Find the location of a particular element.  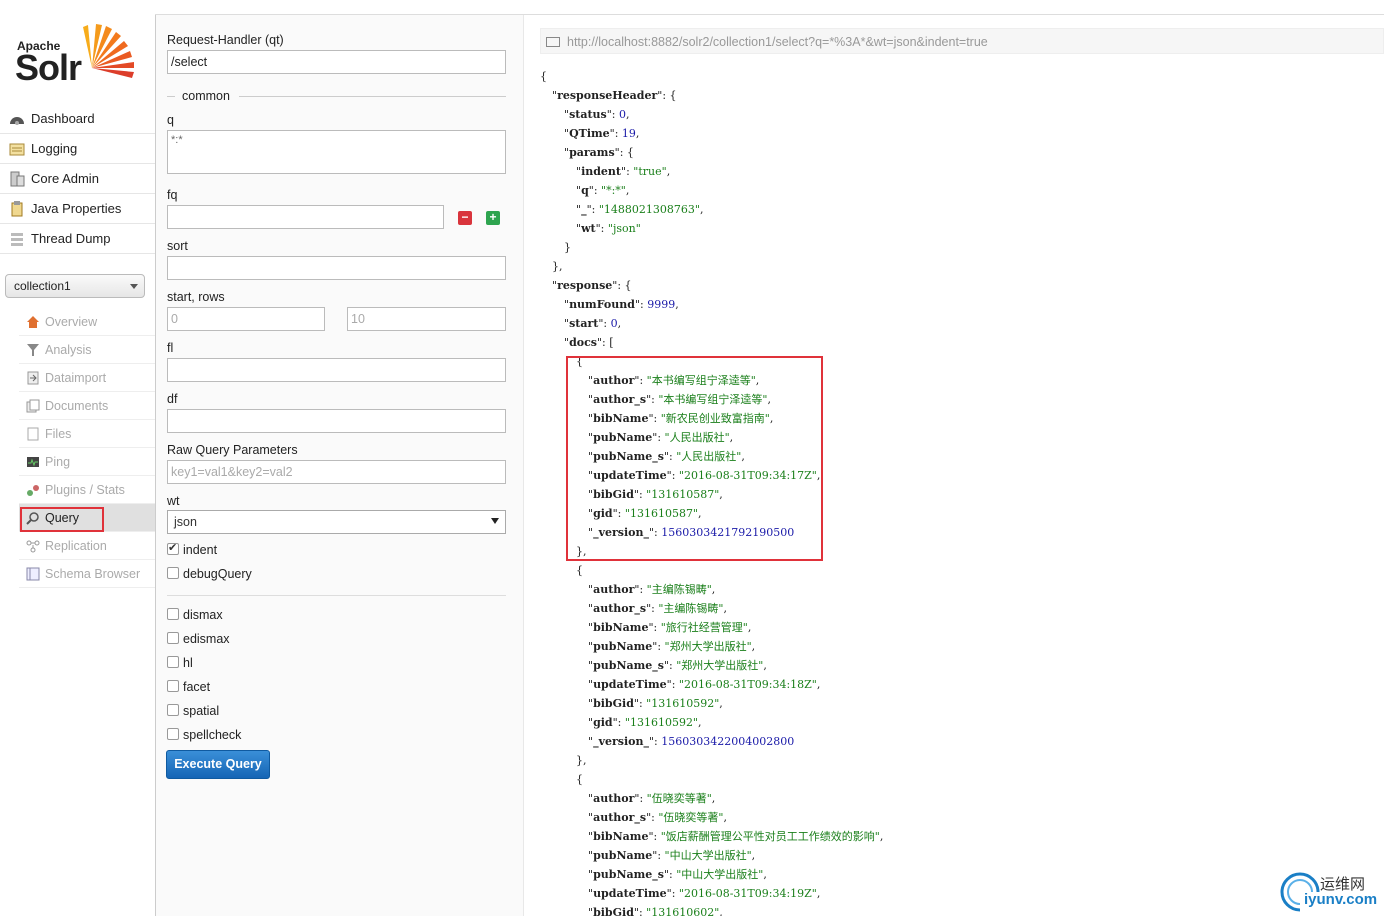

ping-icon is located at coordinates (33, 462).